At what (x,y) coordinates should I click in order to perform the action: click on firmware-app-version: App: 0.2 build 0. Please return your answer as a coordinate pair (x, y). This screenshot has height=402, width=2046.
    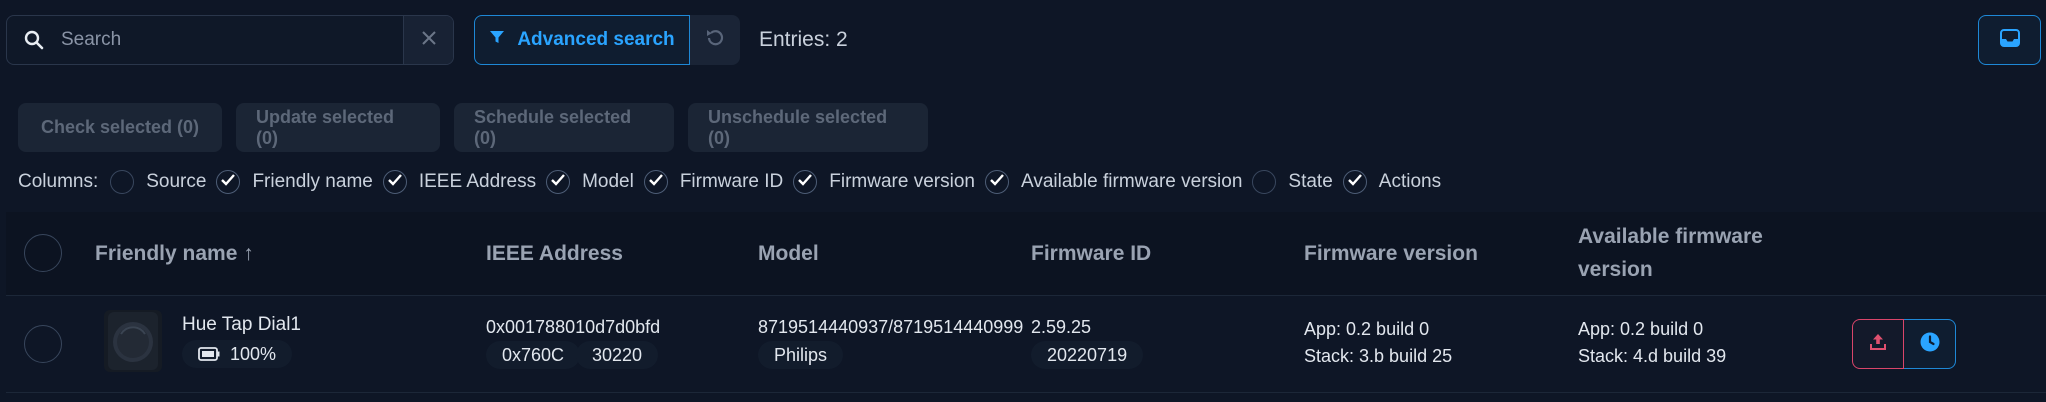
    Looking at the image, I should click on (1367, 329).